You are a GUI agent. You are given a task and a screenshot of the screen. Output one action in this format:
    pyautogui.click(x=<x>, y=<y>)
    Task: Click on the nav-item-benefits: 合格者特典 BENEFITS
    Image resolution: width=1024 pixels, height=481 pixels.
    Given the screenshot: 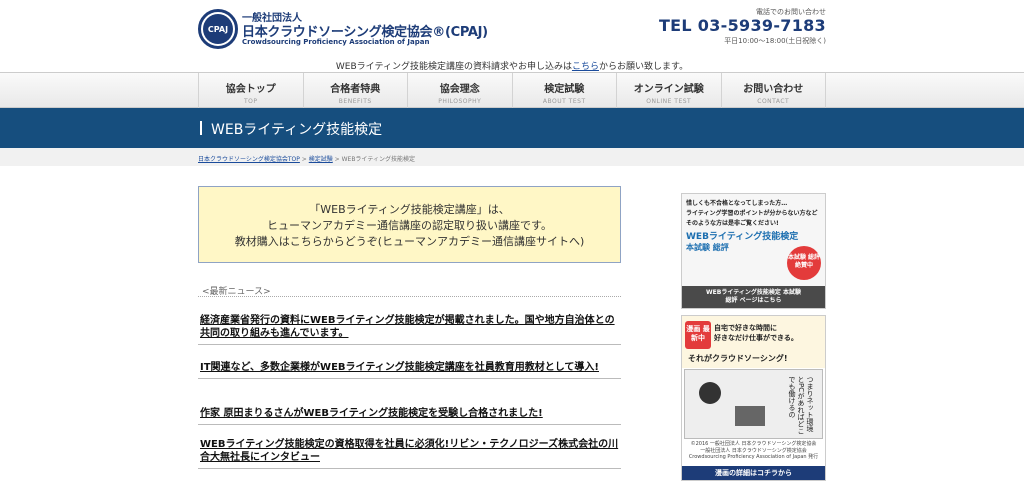 What is the action you would take?
    pyautogui.click(x=355, y=91)
    